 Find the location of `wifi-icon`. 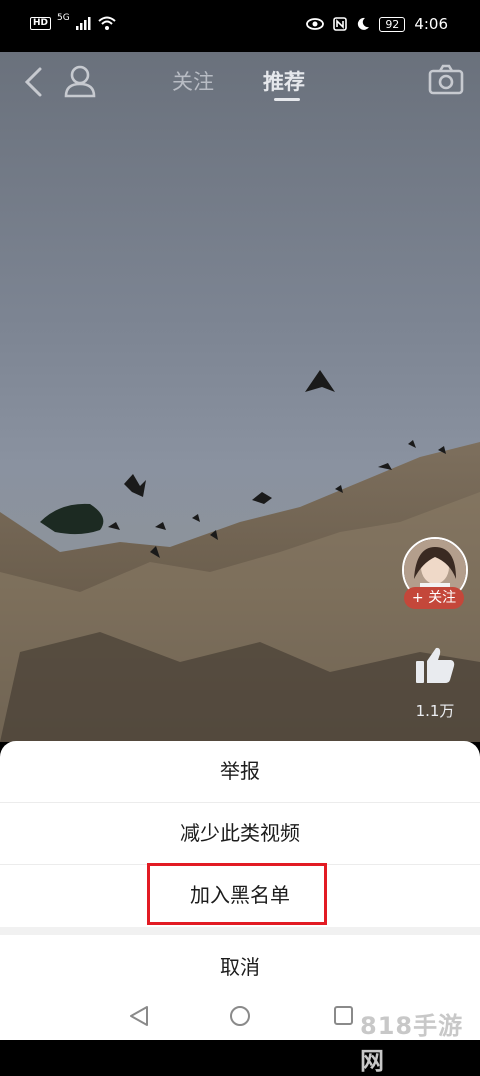

wifi-icon is located at coordinates (107, 23).